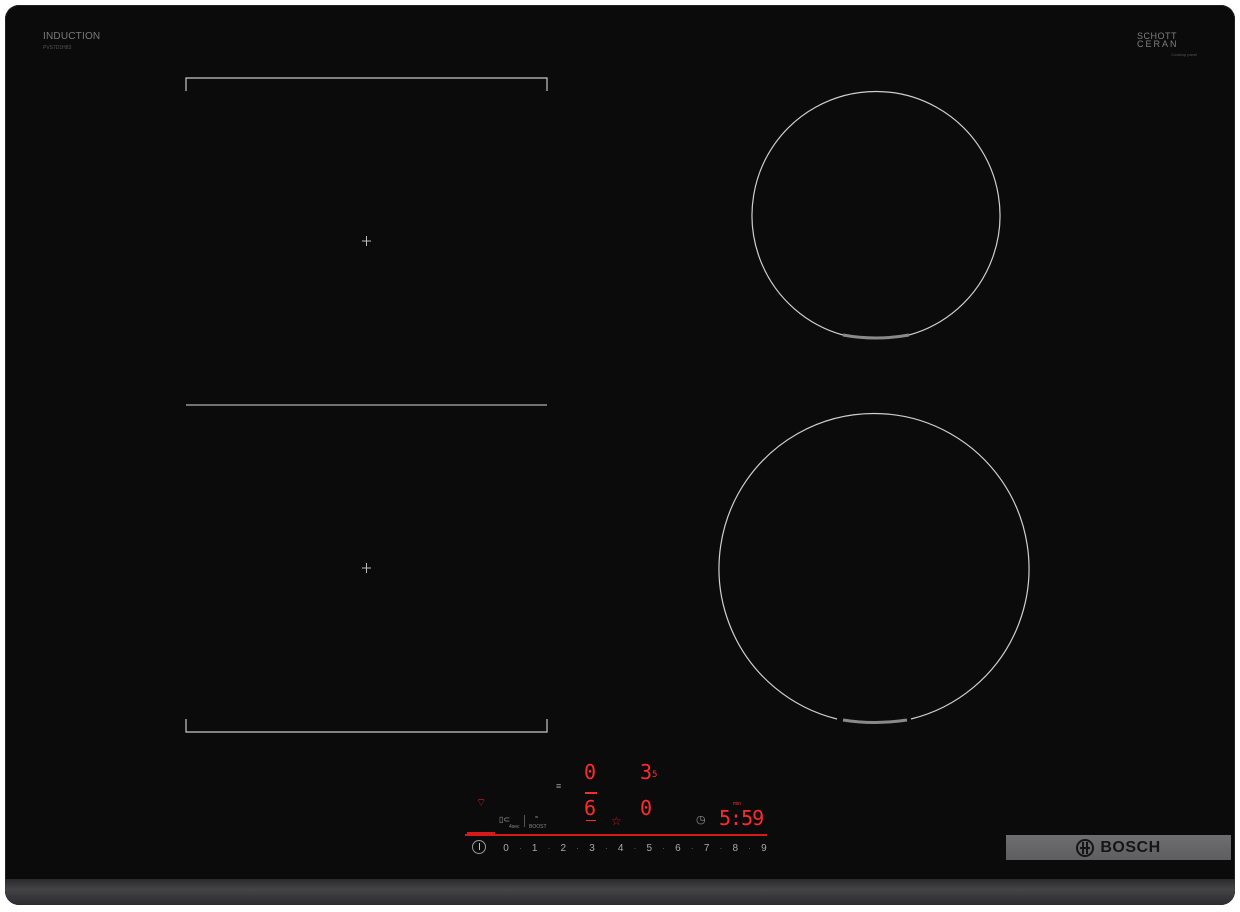 The height and width of the screenshot is (912, 1240). What do you see at coordinates (649, 848) in the screenshot?
I see `scale-step: 5` at bounding box center [649, 848].